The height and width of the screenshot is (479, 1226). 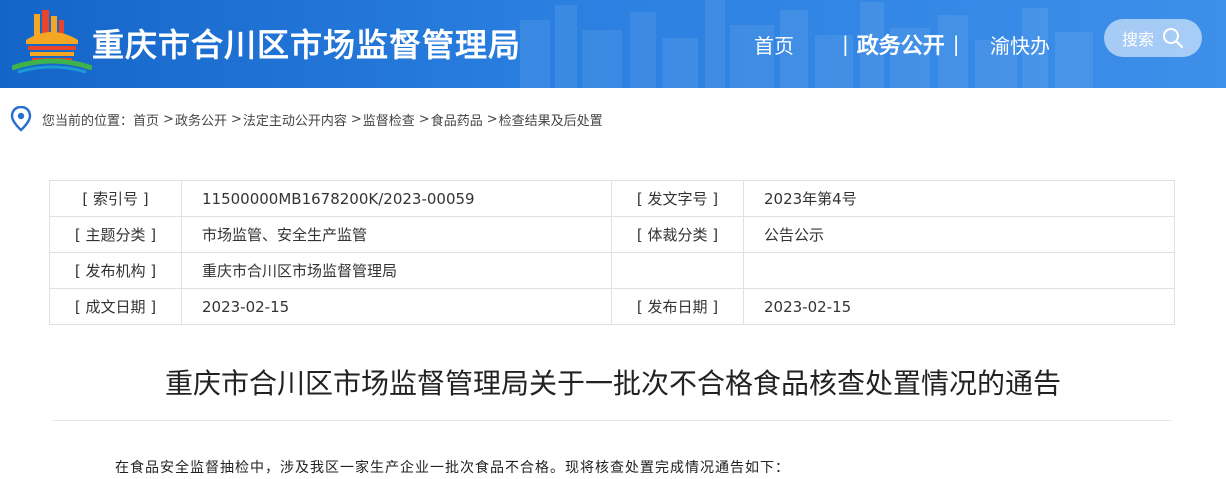 I want to click on location-pin-icon, so click(x=21, y=119).